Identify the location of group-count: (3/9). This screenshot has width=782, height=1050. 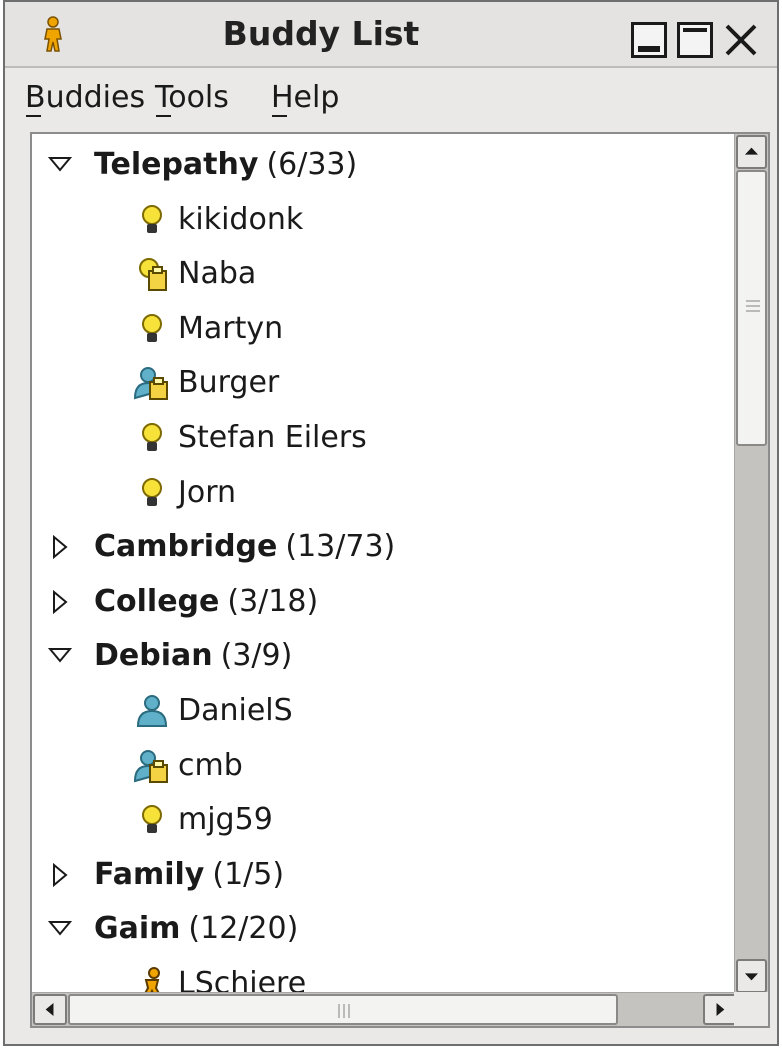
(256, 656).